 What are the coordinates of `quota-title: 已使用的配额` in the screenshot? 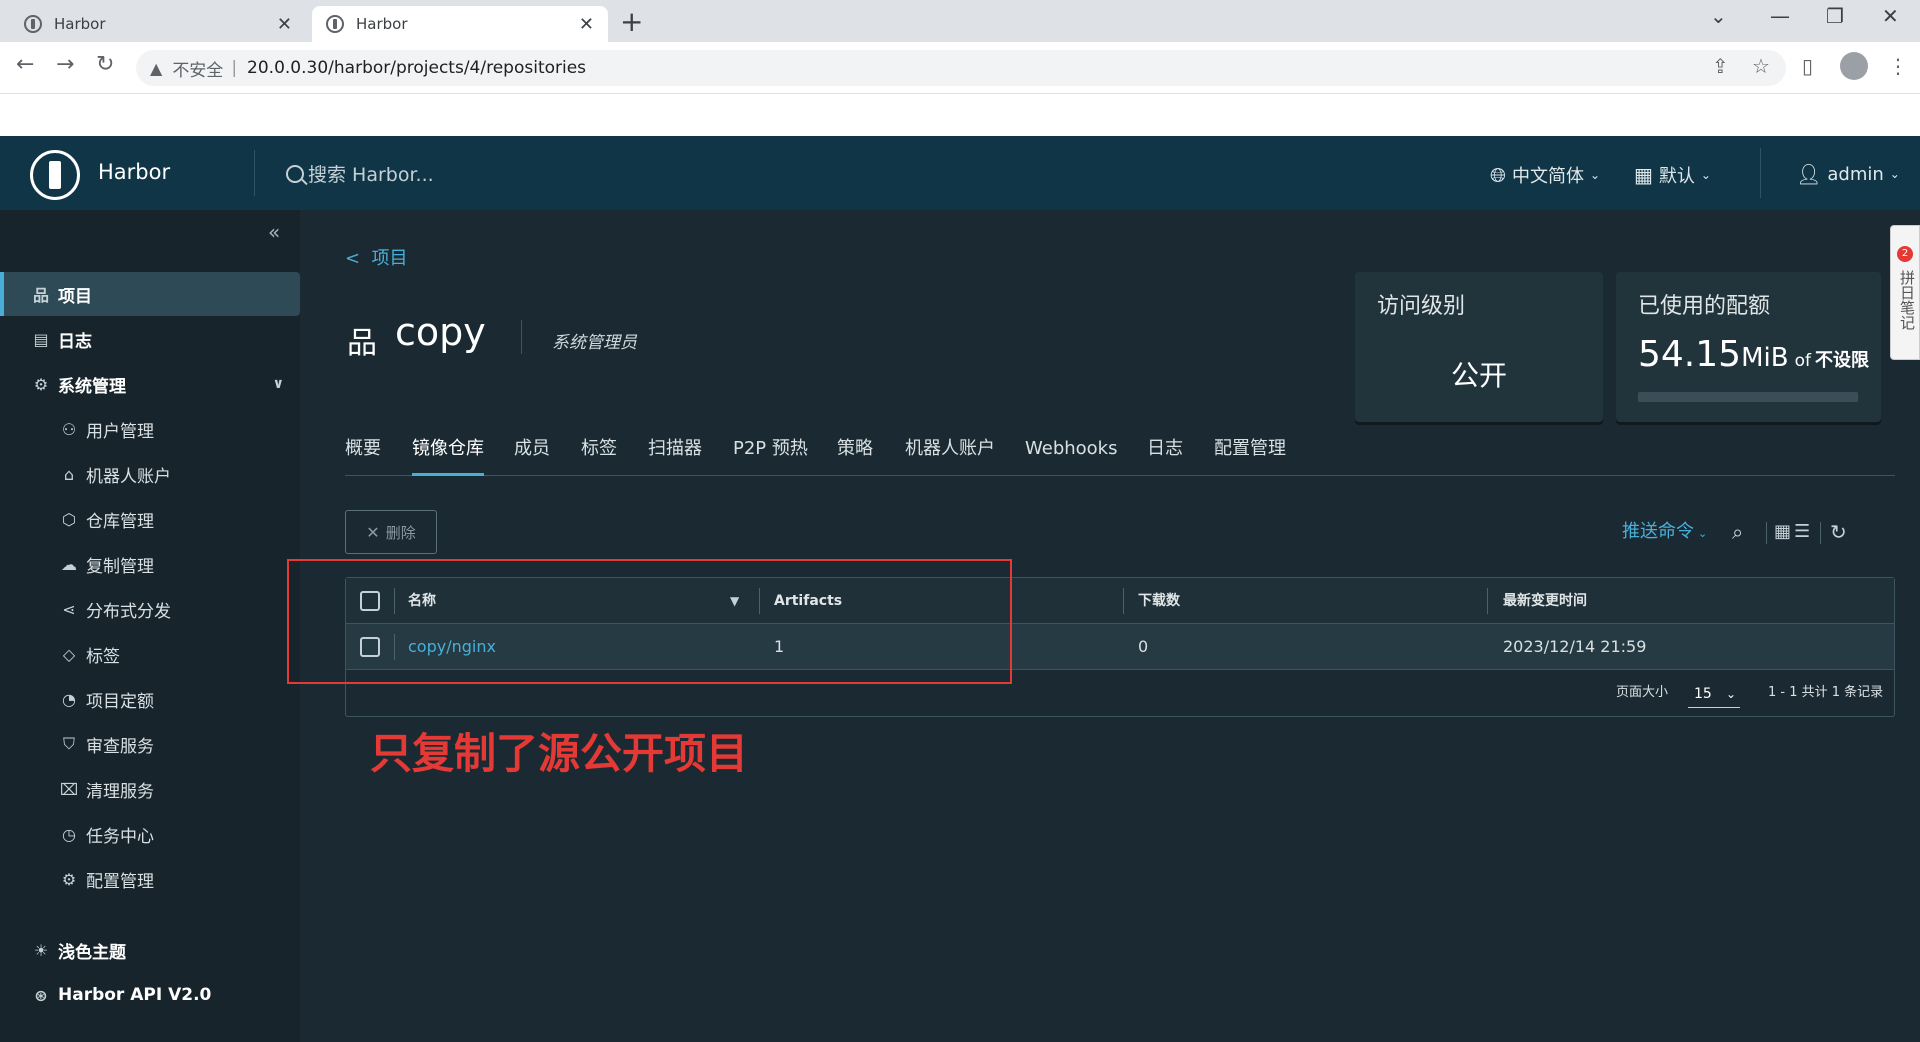 It's located at (1704, 306).